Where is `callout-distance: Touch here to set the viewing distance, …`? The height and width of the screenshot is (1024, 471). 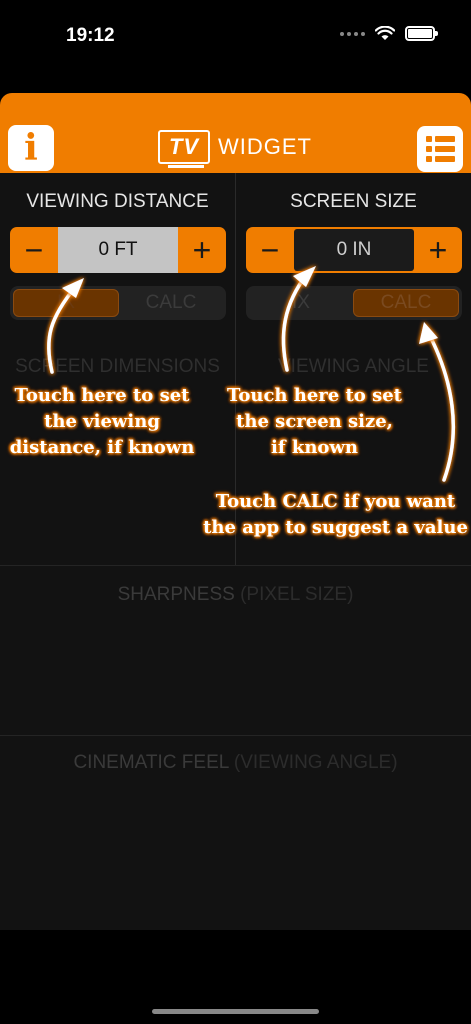
callout-distance: Touch here to set the viewing distance, … is located at coordinates (102, 422).